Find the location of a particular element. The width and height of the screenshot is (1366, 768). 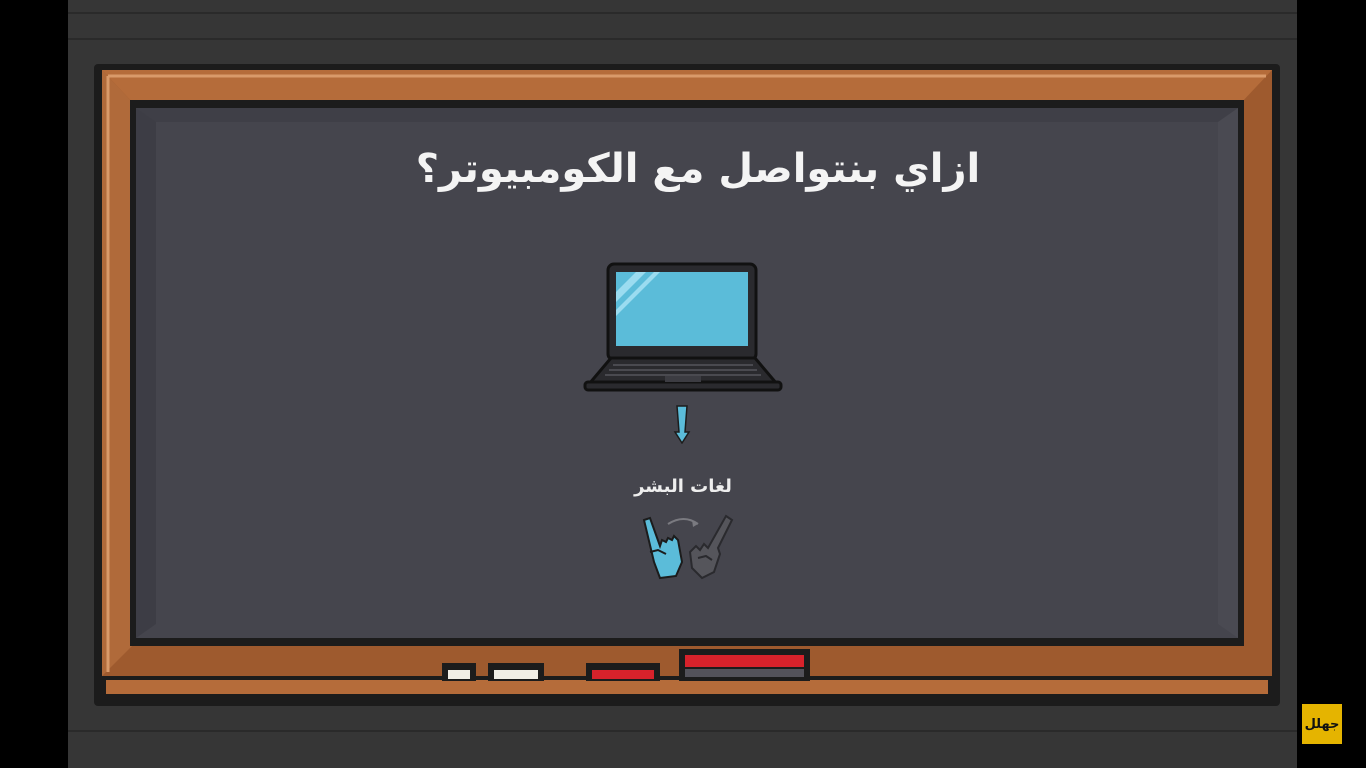

sign-language-hands-icon is located at coordinates (688, 547).